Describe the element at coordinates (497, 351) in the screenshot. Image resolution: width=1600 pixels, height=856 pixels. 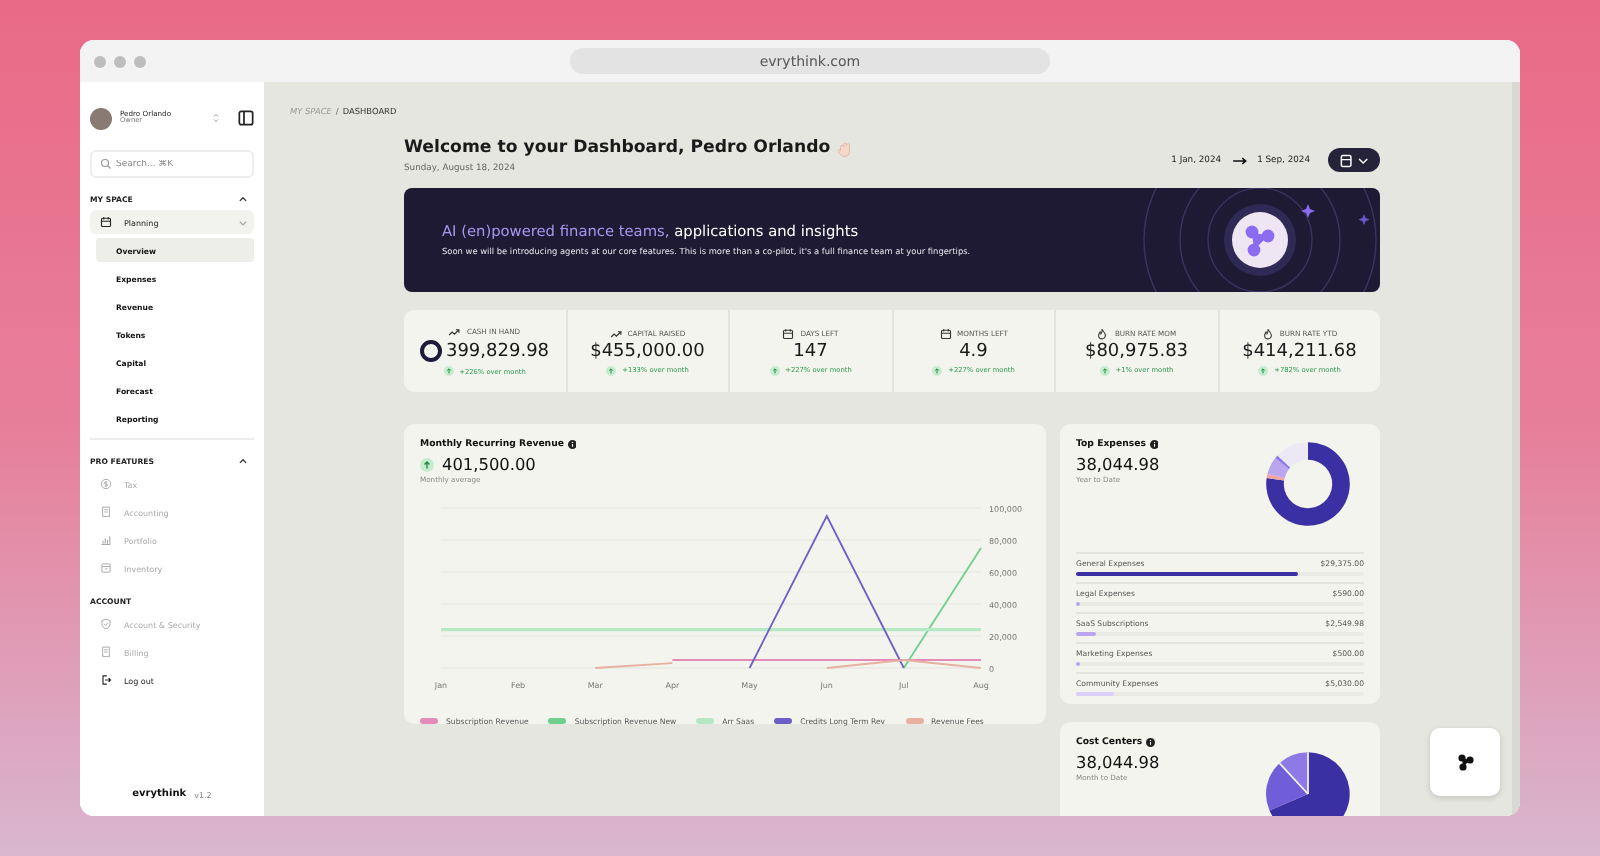
I see `stat-value: 399,829.98` at that location.